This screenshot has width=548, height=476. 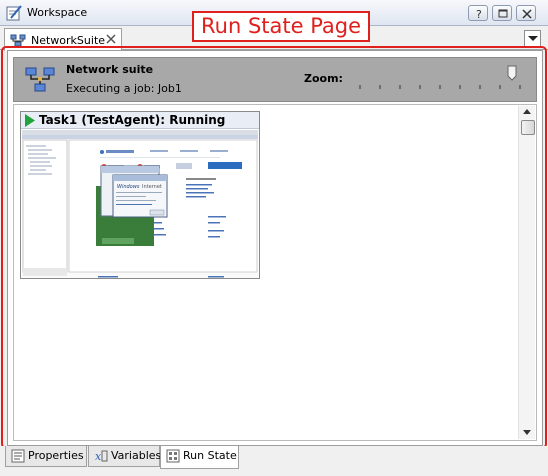 I want to click on properties-icon, so click(x=18, y=456).